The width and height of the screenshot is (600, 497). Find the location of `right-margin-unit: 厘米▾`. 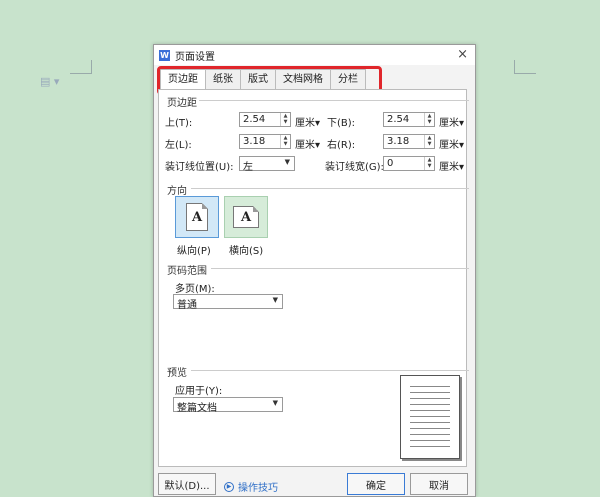

right-margin-unit: 厘米▾ is located at coordinates (451, 143).